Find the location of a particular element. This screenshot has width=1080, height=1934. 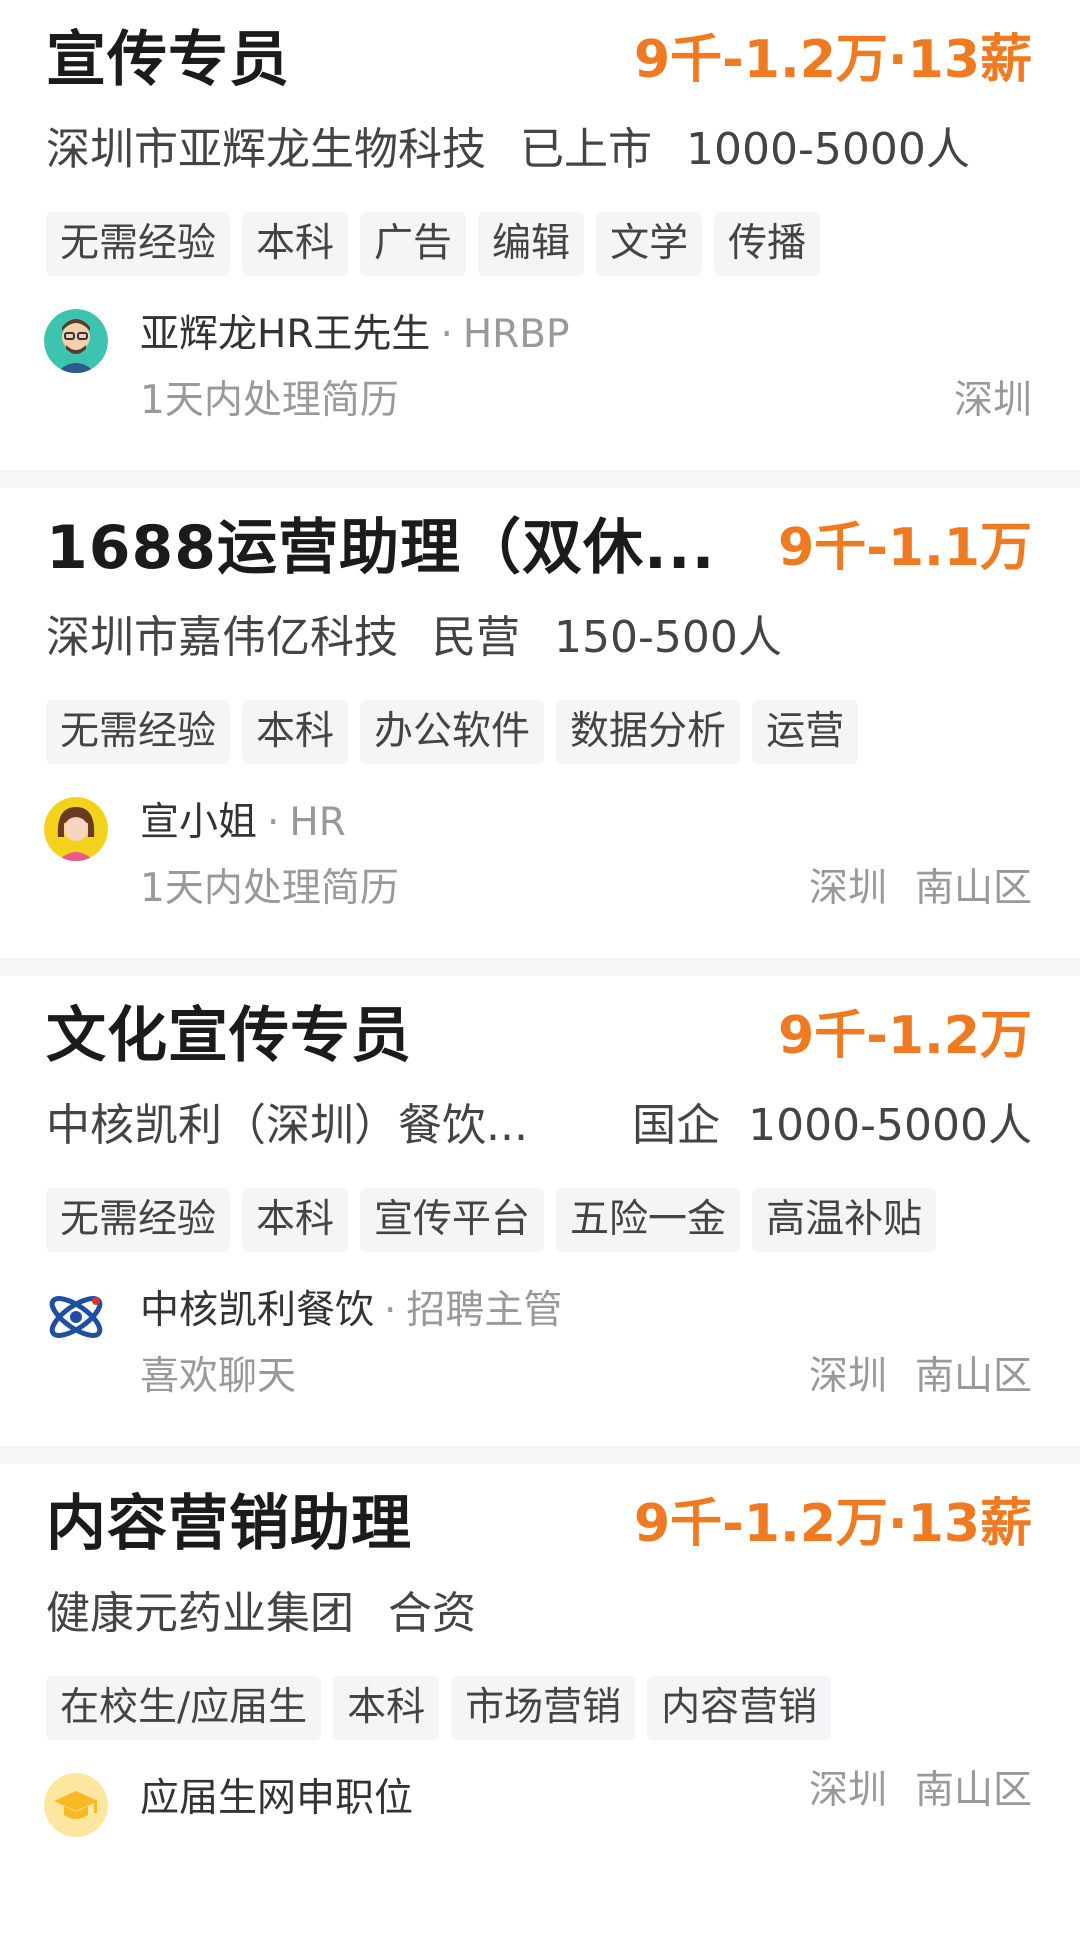

job-tags: 无需经验 本科 宣传平台 五险一金 高温补贴 is located at coordinates (491, 1220).